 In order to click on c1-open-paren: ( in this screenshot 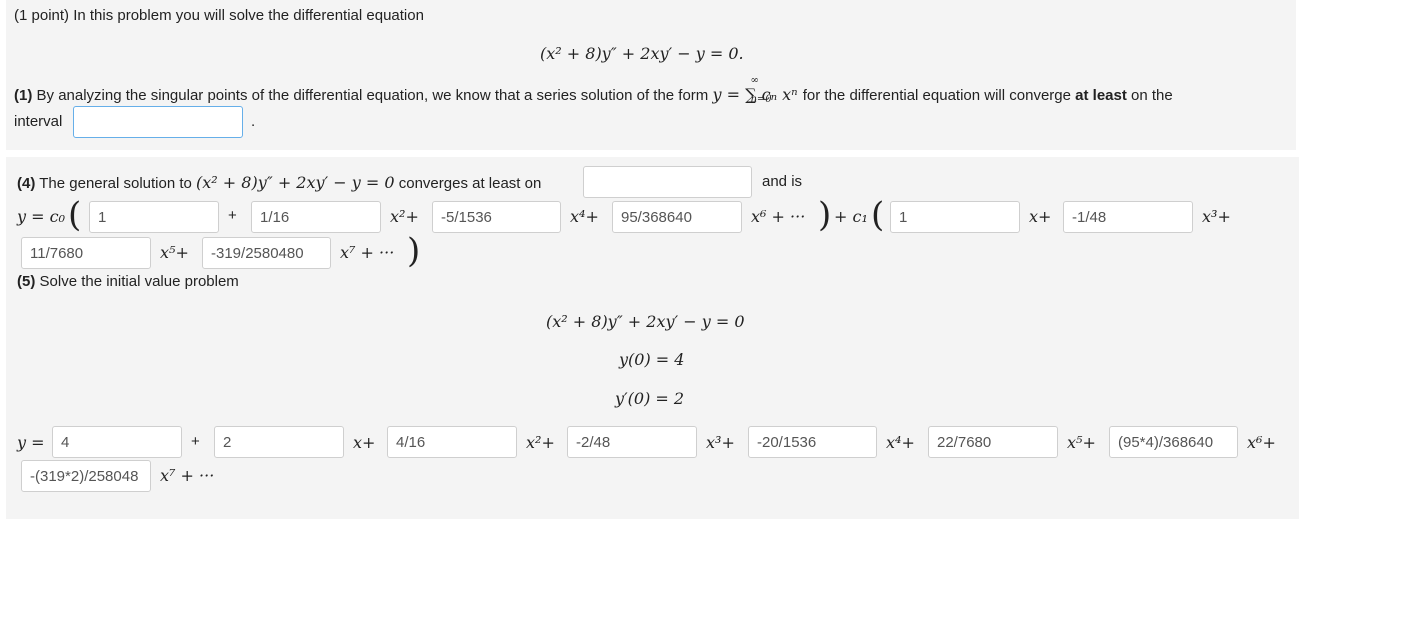, I will do `click(878, 215)`.